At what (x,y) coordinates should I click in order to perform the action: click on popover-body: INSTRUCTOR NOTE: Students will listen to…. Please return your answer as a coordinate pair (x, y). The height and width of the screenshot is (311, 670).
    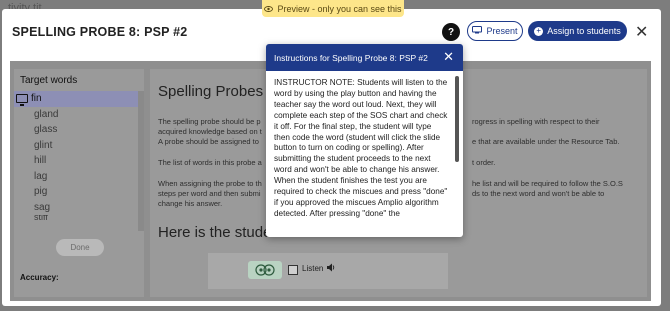
    Looking at the image, I should click on (361, 148).